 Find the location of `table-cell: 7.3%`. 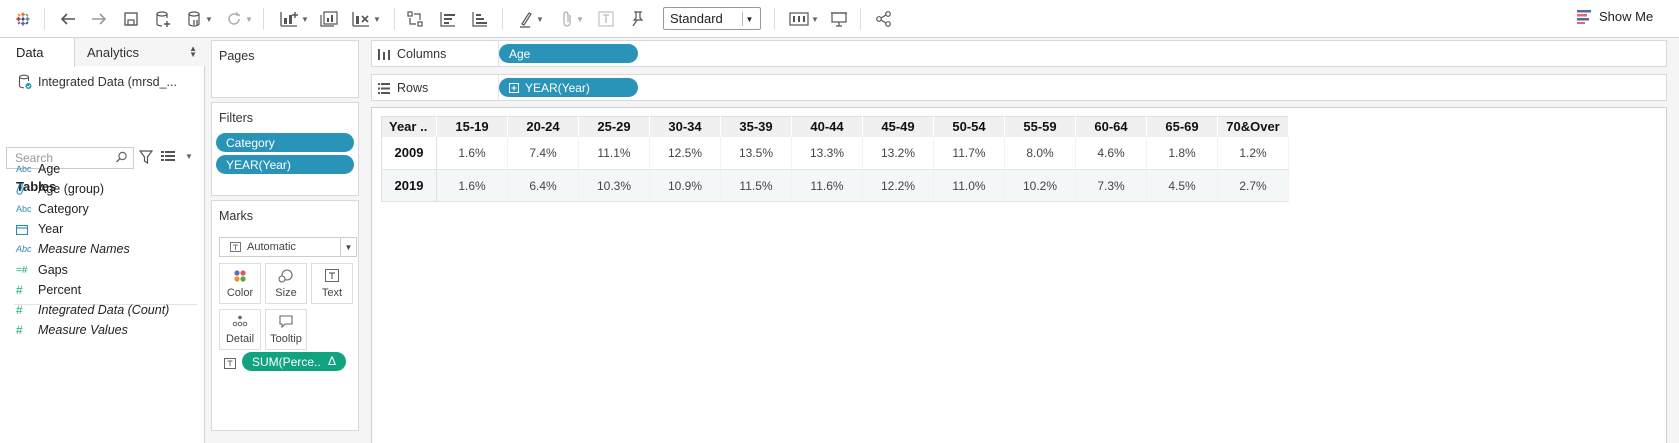

table-cell: 7.3% is located at coordinates (1111, 185).